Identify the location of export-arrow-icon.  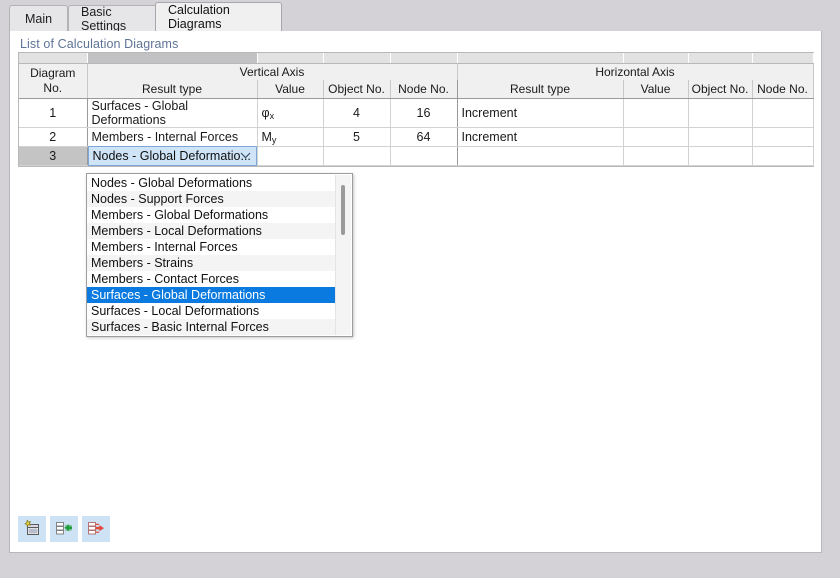
(96, 529).